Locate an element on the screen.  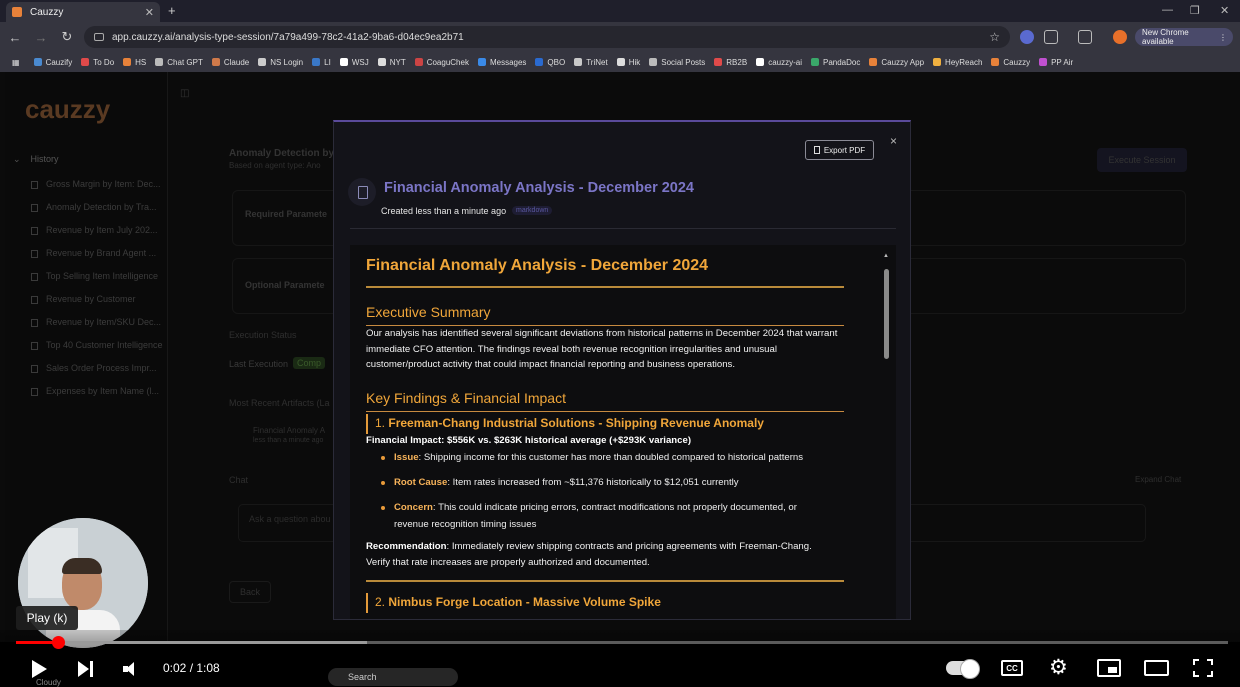
bookmark-item: Messages is located at coordinates (501, 62).